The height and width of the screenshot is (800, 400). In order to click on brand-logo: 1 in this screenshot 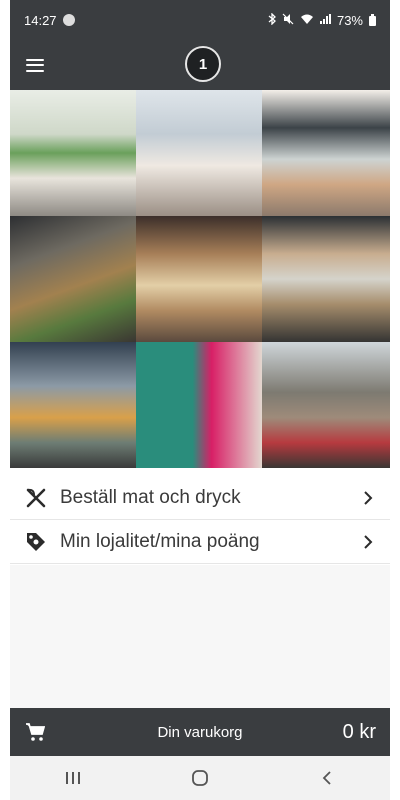, I will do `click(203, 64)`.